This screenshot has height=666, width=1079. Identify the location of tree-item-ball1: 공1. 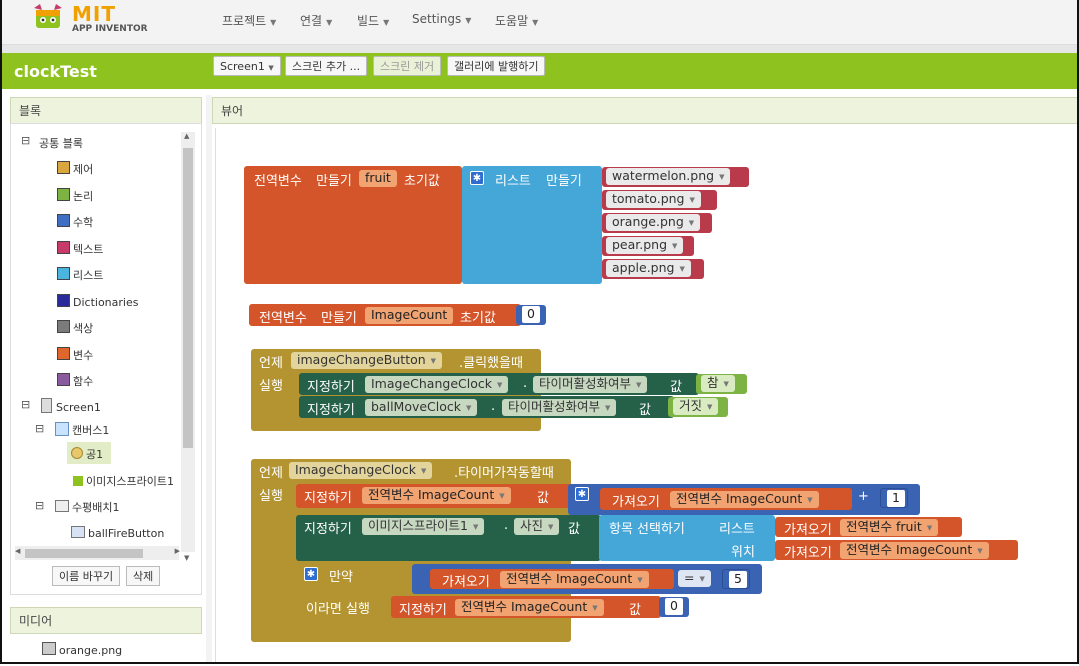
(87, 454).